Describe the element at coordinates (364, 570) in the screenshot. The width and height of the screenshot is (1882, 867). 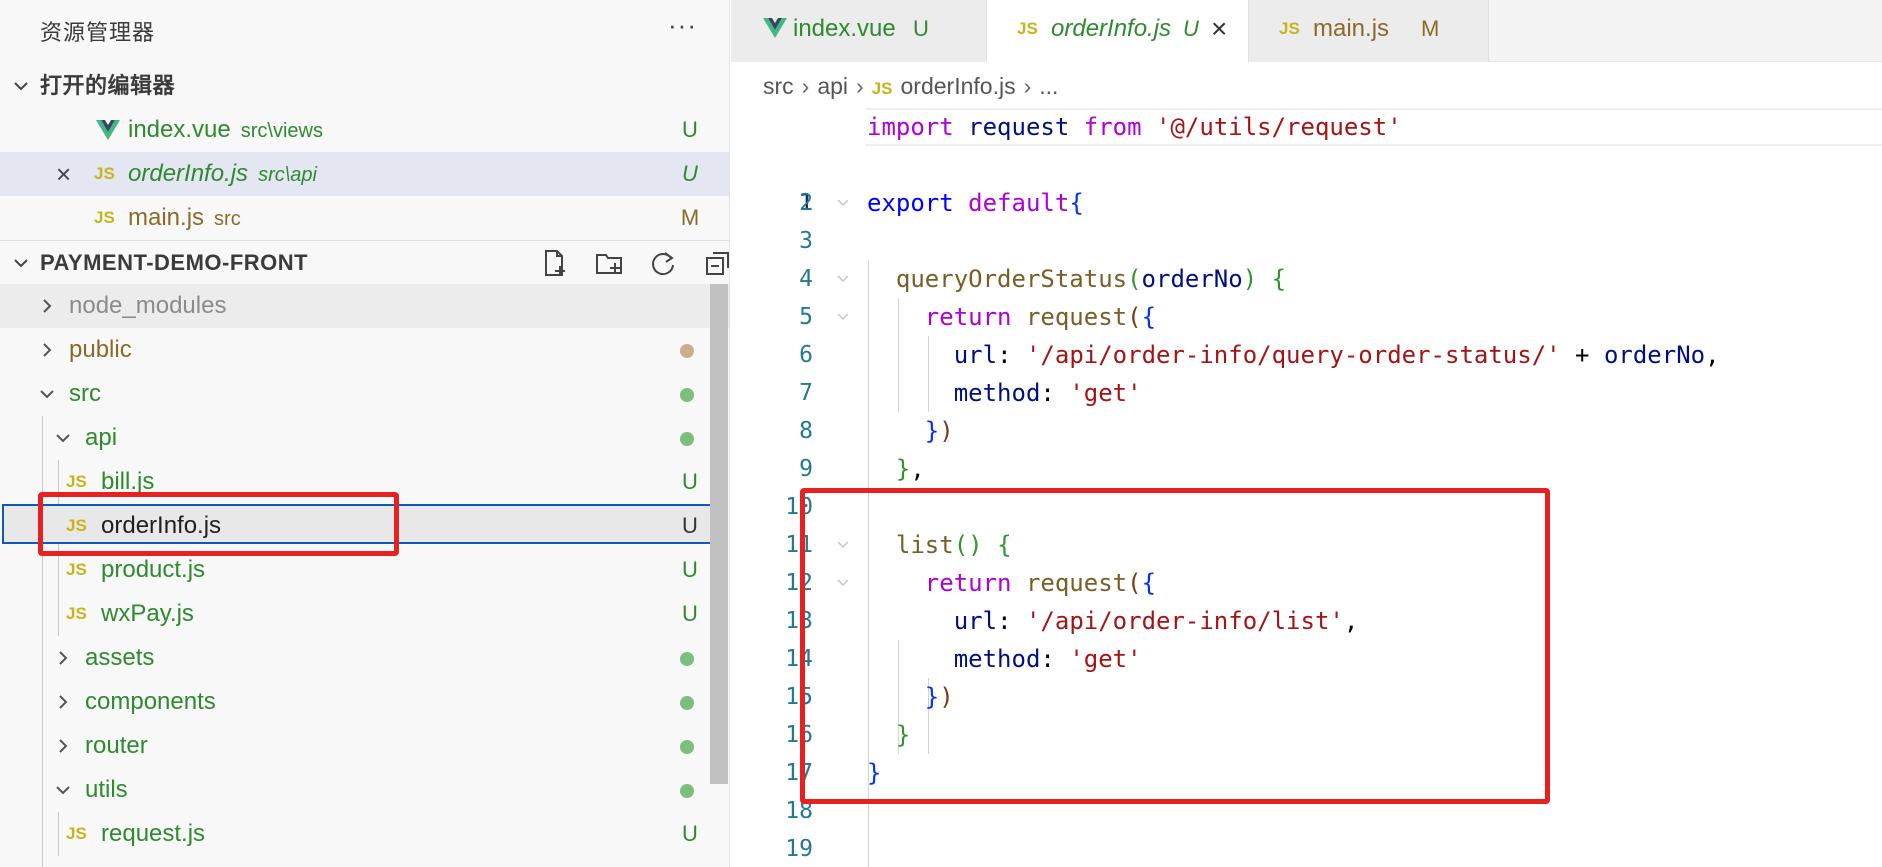
I see `tree-file-product-js: JS product.js U` at that location.